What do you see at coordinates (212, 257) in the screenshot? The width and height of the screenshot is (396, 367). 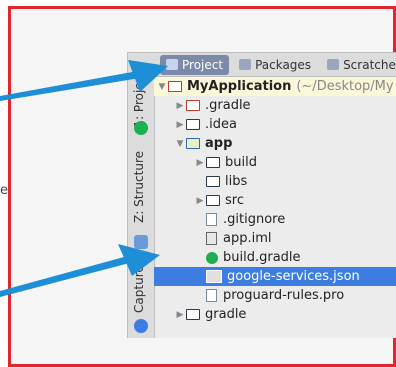 I see `gradle-icon` at bounding box center [212, 257].